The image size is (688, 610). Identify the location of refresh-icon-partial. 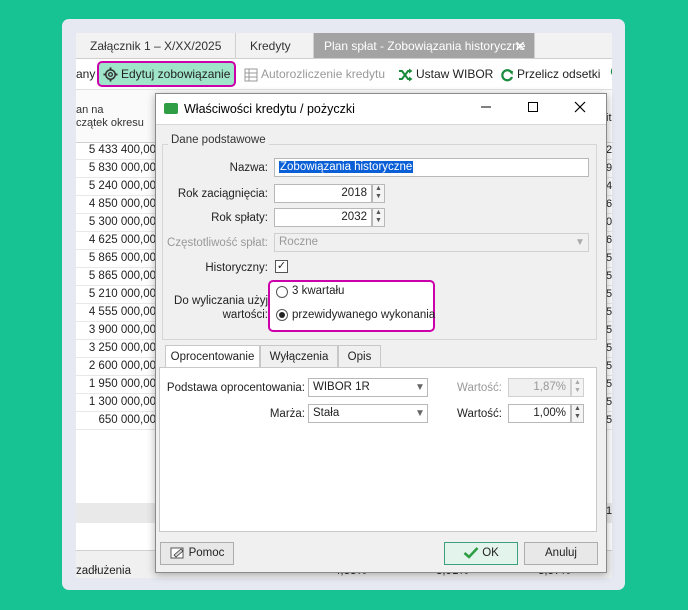
(611, 71).